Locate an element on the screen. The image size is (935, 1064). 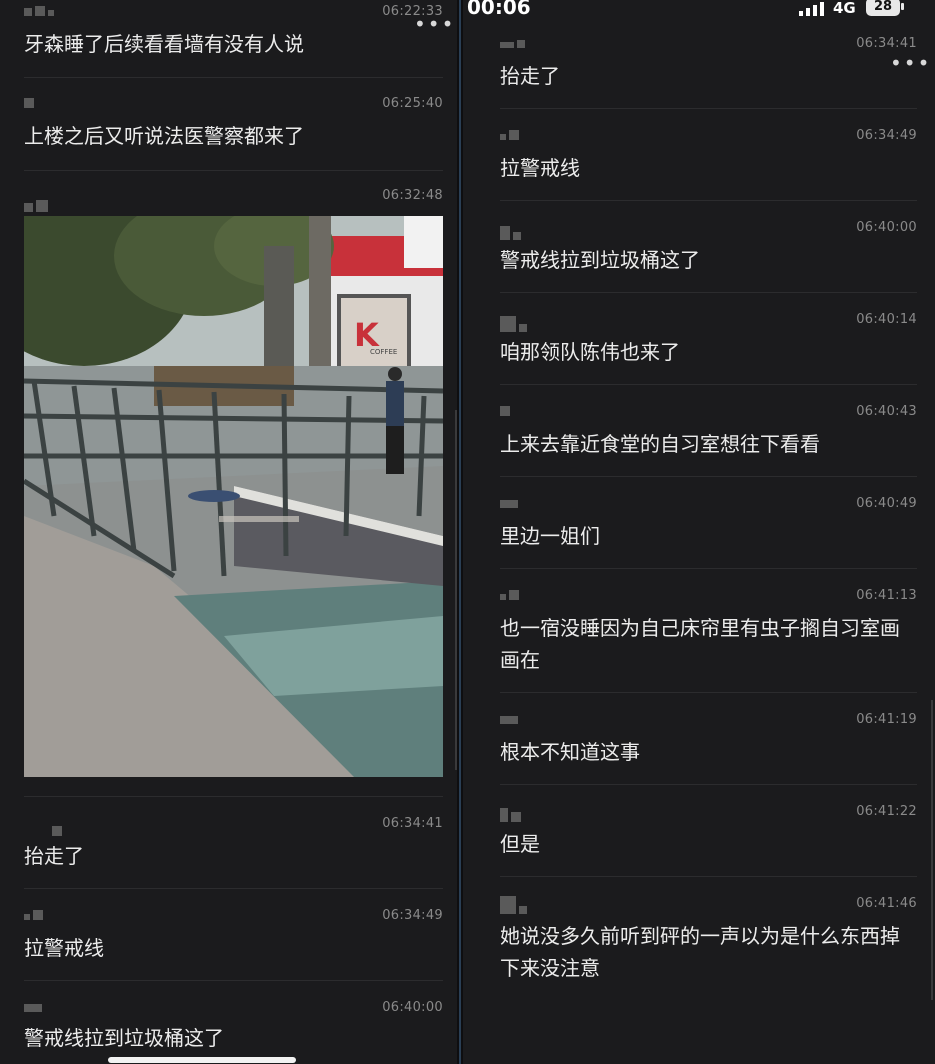
message-text: 她说没多久前听到砰的一声以为是什么东西掉下来没注意 is located at coordinates (700, 952).